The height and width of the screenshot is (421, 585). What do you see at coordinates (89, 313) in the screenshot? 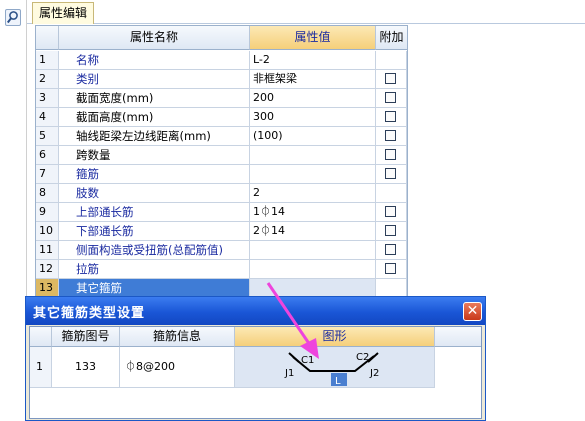
I see `dialog-title: 其它箍筋类型设置` at bounding box center [89, 313].